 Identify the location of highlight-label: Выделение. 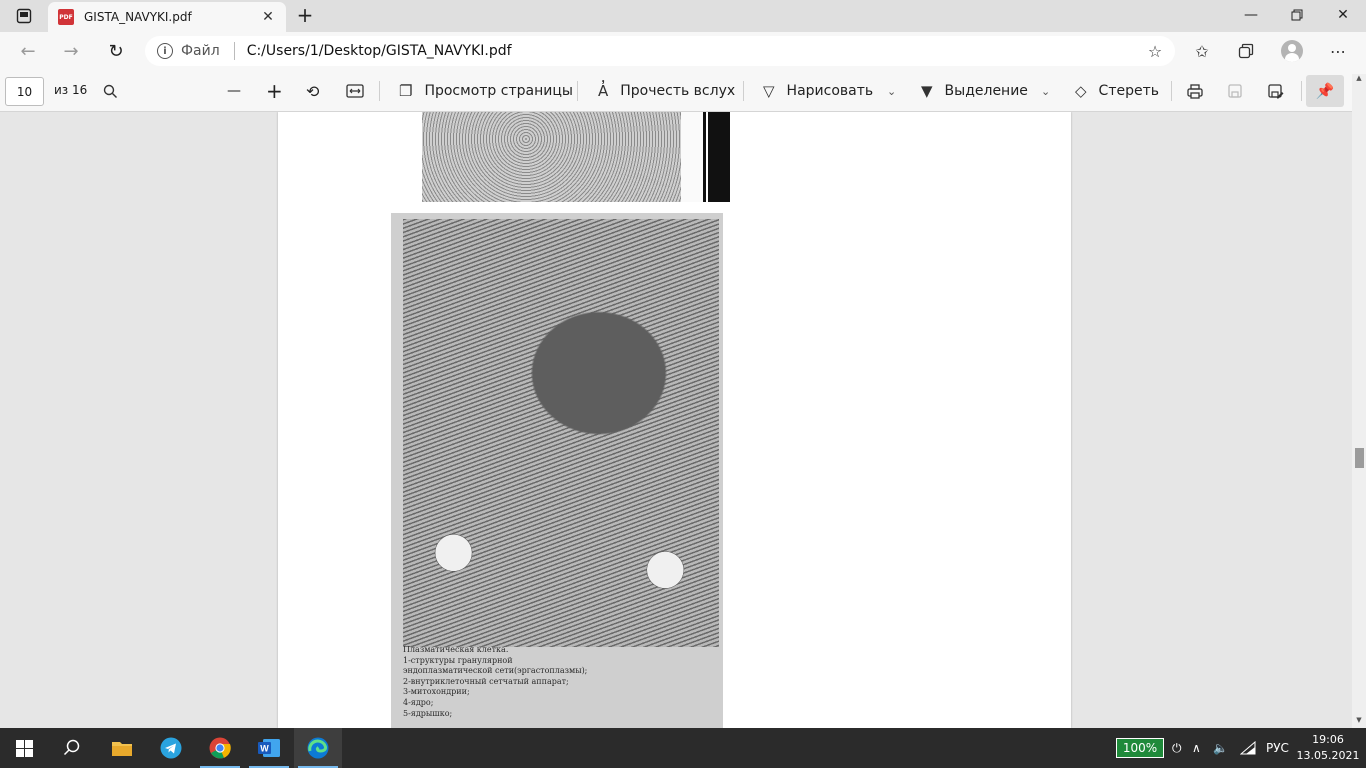
(986, 91).